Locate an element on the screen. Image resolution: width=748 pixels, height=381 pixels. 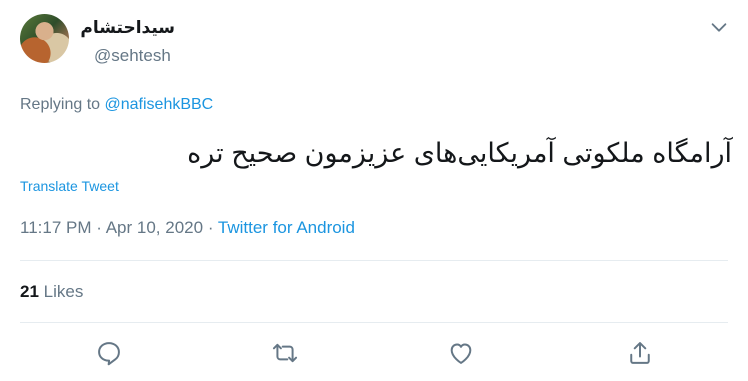
user-handle: @sehtesh is located at coordinates (132, 56).